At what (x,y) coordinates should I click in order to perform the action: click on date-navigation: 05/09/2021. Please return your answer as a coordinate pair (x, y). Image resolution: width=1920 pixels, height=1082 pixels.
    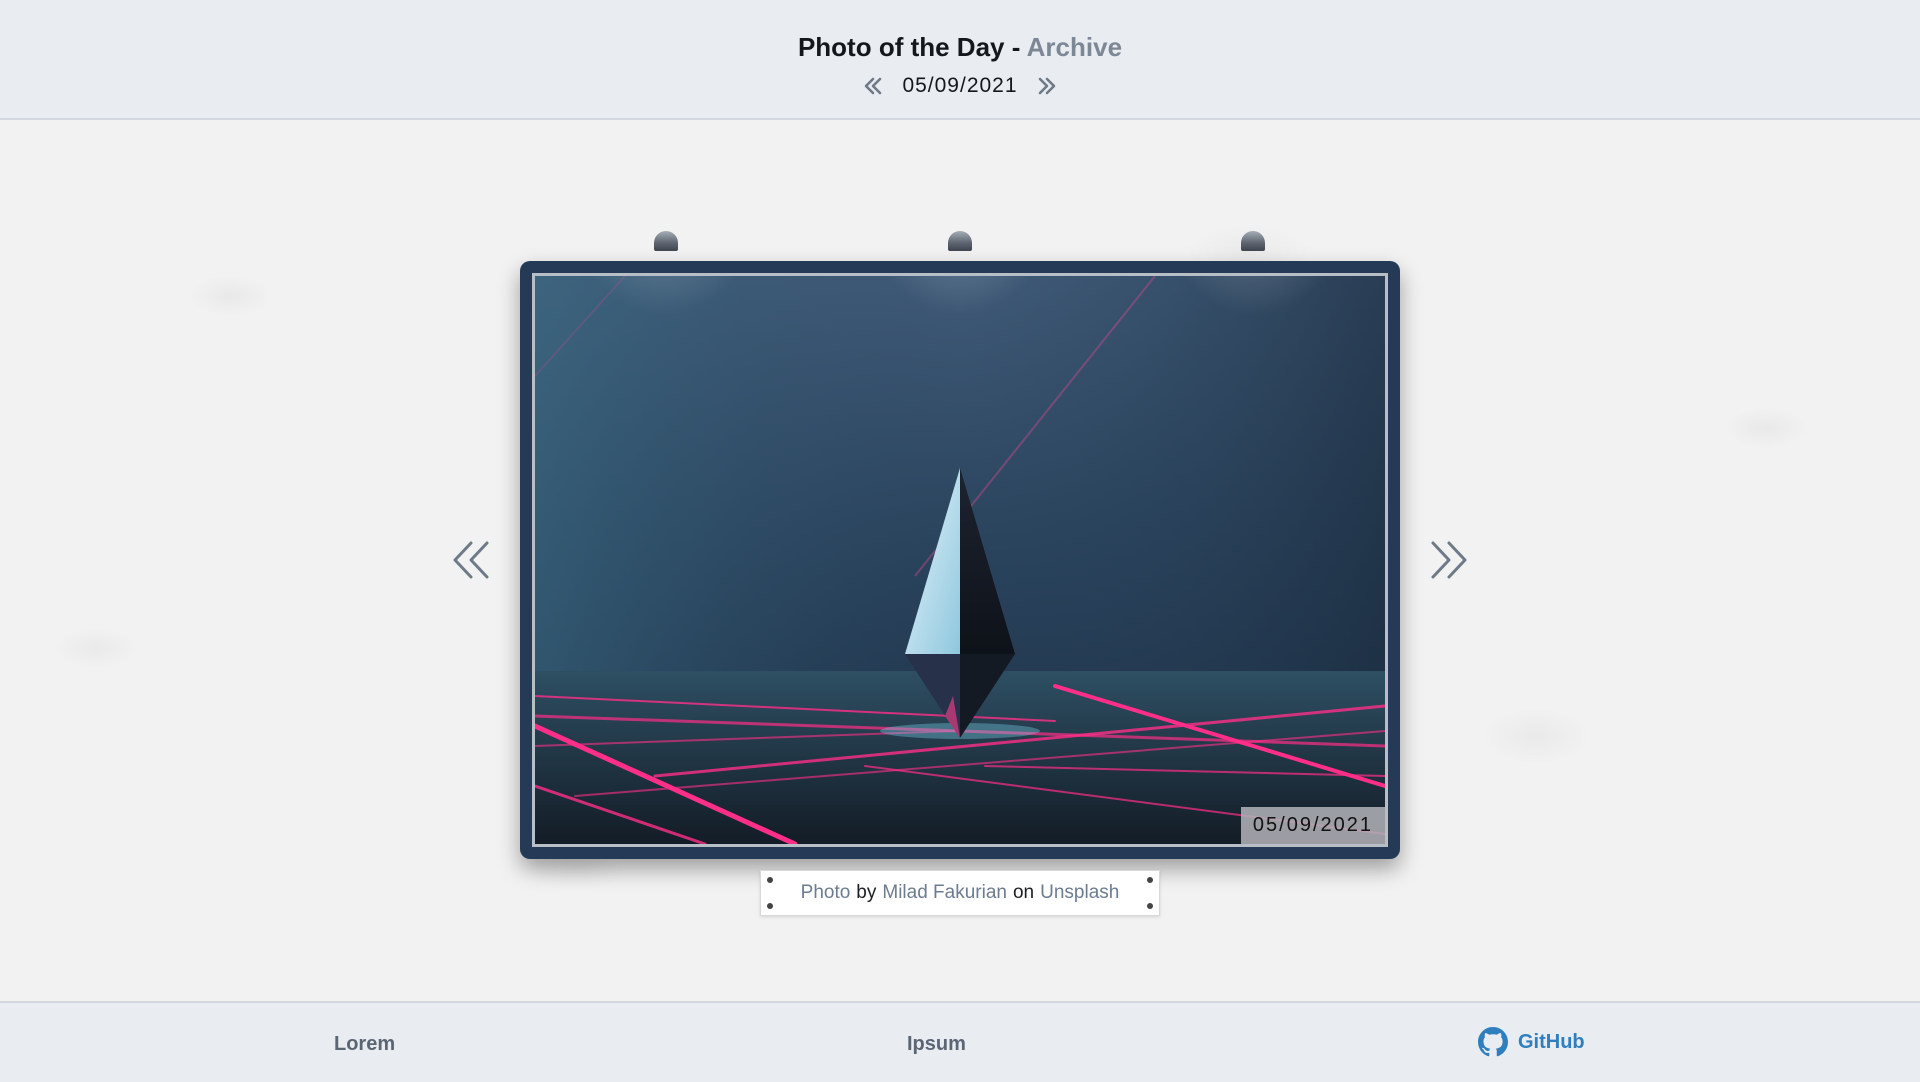
    Looking at the image, I should click on (960, 86).